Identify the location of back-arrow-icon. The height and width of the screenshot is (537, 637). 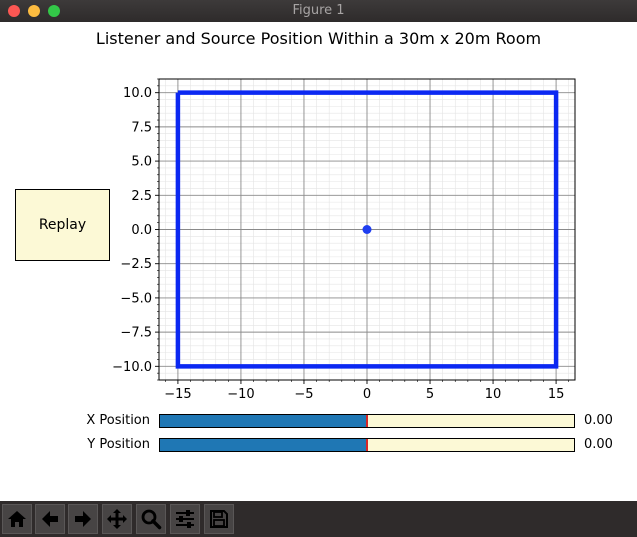
(50, 519).